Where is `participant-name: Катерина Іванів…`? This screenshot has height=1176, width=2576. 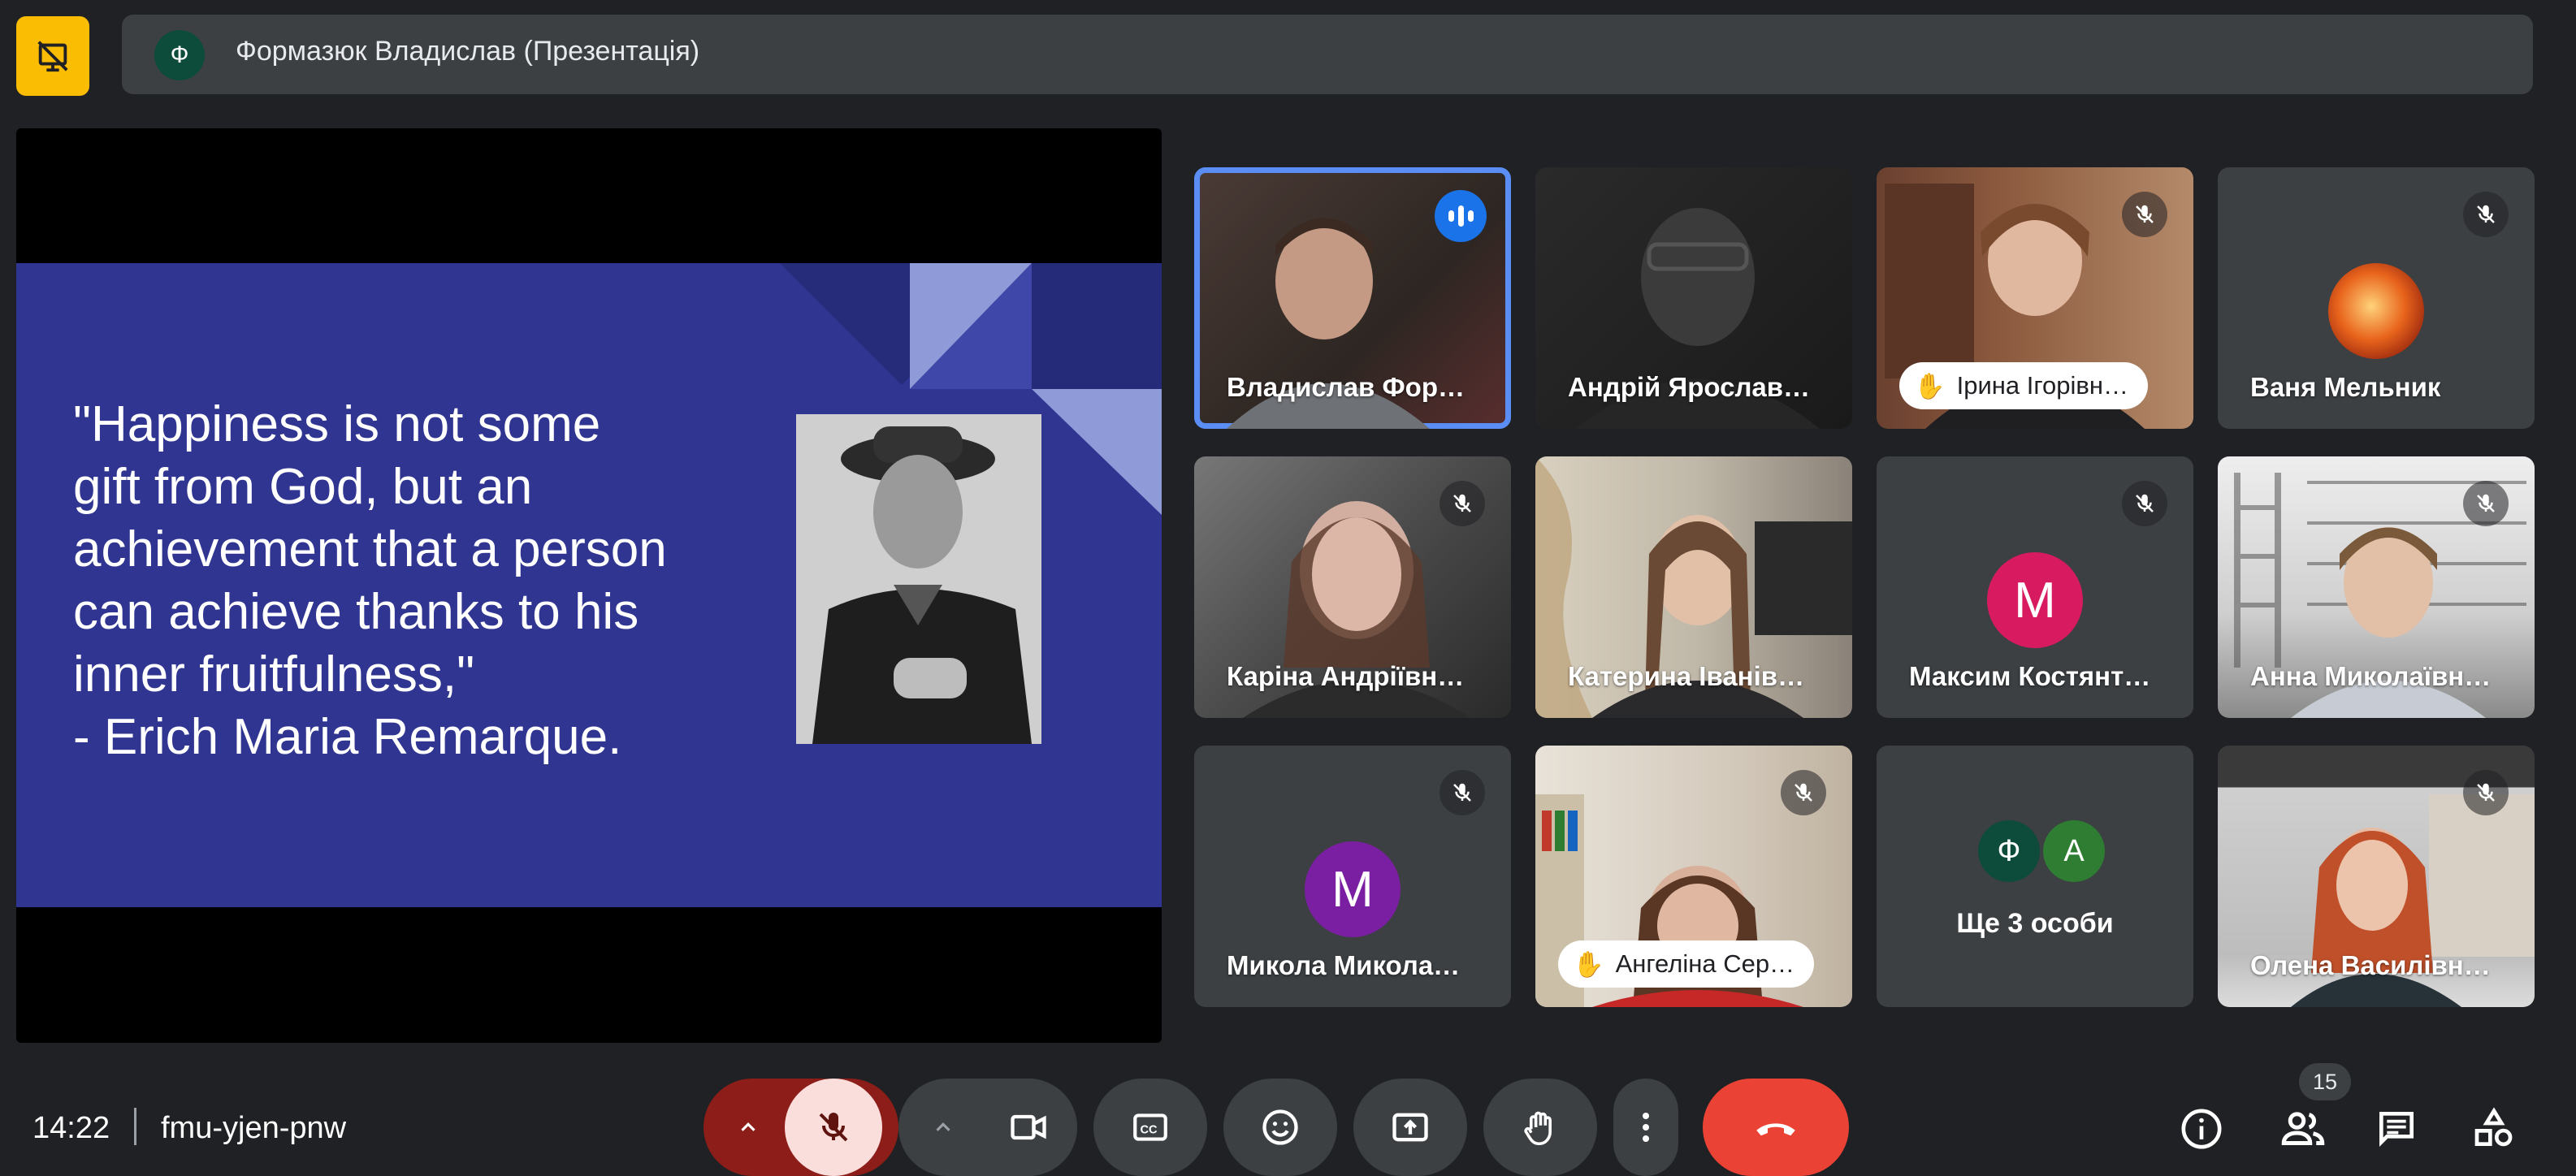 participant-name: Катерина Іванів… is located at coordinates (1686, 676).